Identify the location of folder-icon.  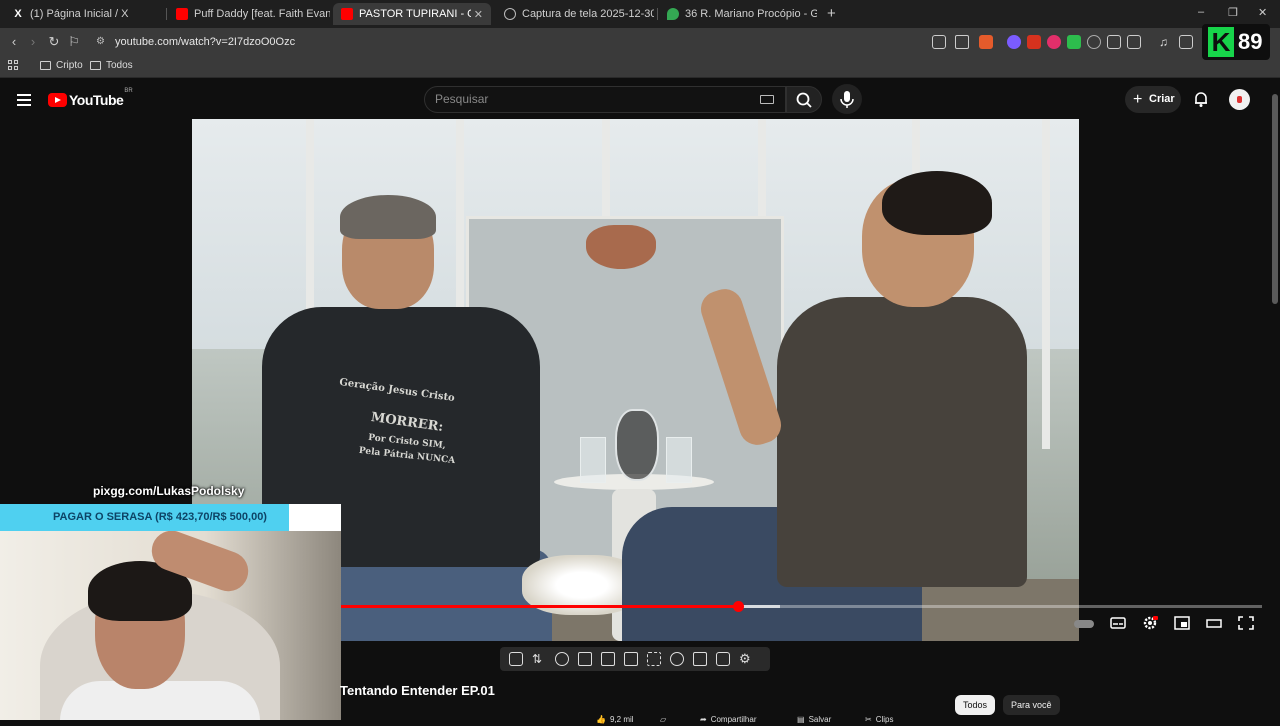
(95, 65).